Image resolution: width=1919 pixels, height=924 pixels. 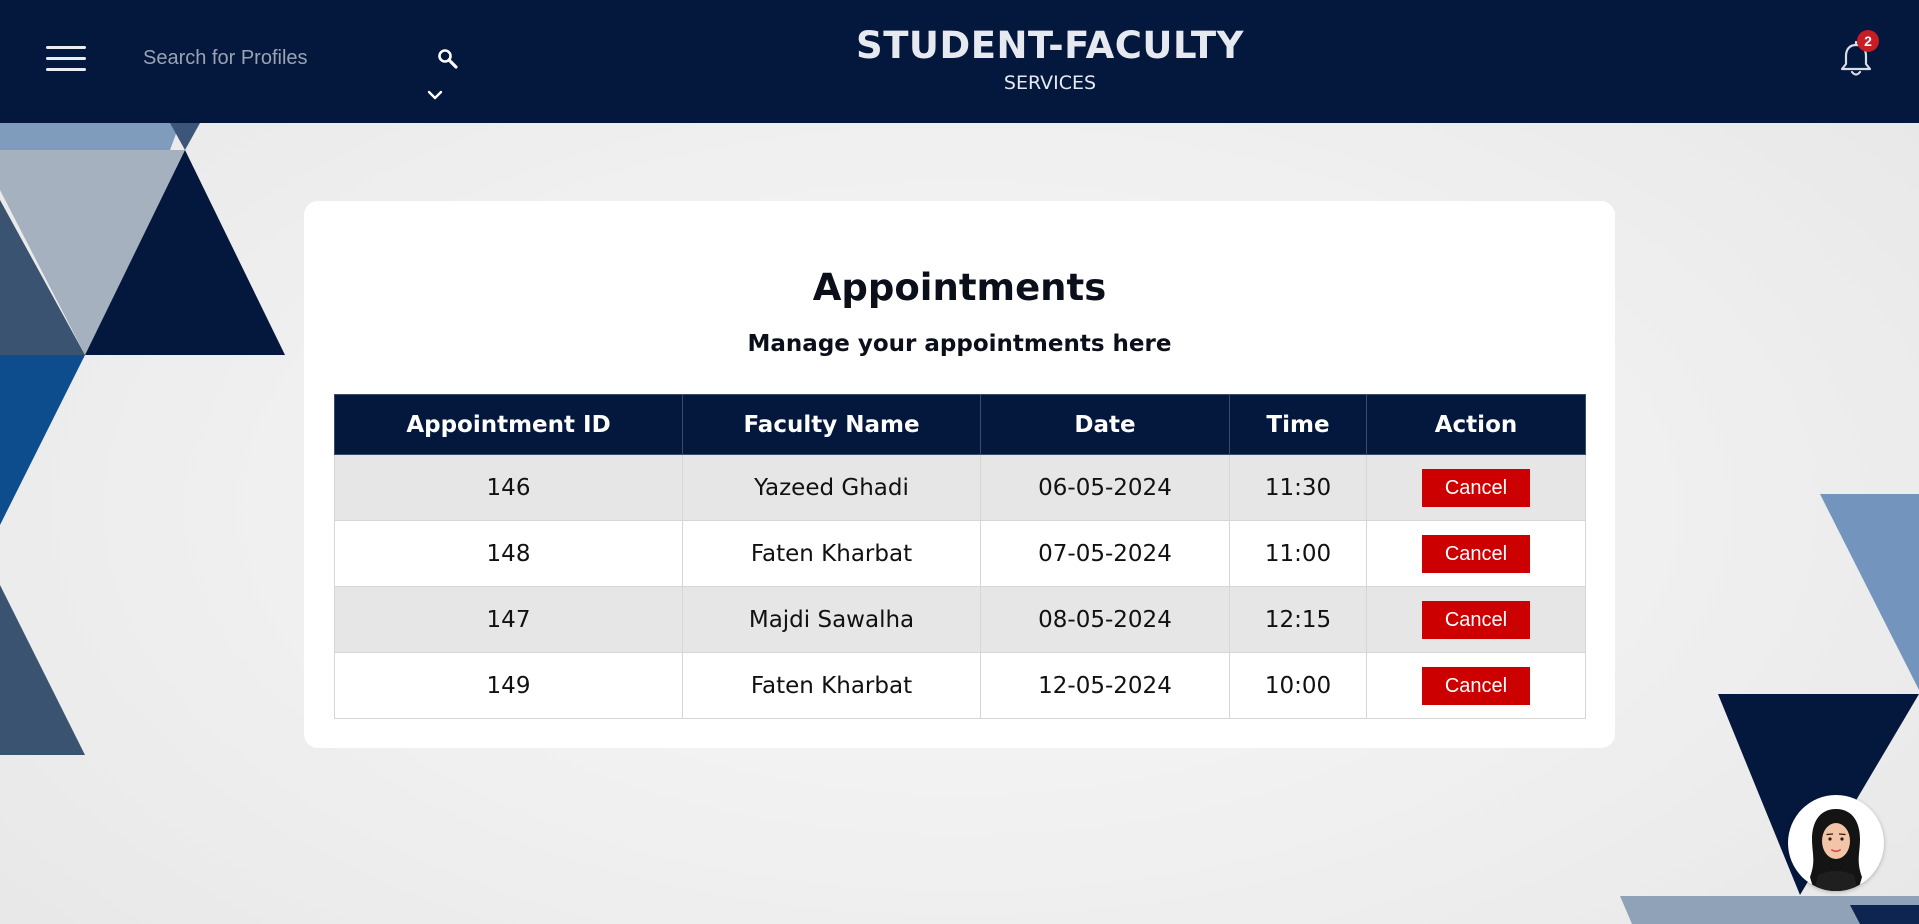 What do you see at coordinates (508, 487) in the screenshot?
I see `appointment-id-cell: 146` at bounding box center [508, 487].